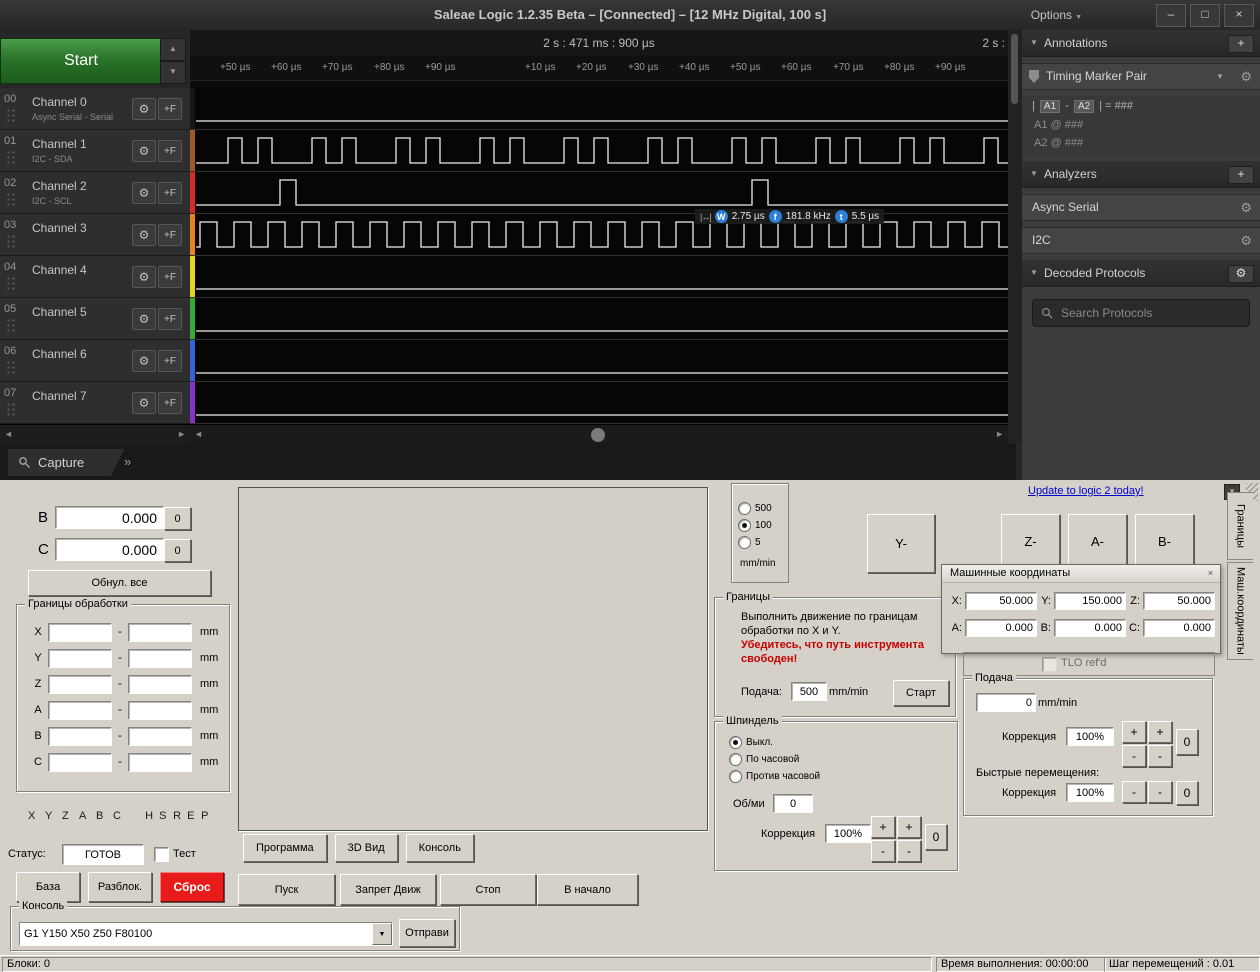 The image size is (1260, 972). What do you see at coordinates (1241, 175) in the screenshot?
I see `add-analyzer-button: +` at bounding box center [1241, 175].